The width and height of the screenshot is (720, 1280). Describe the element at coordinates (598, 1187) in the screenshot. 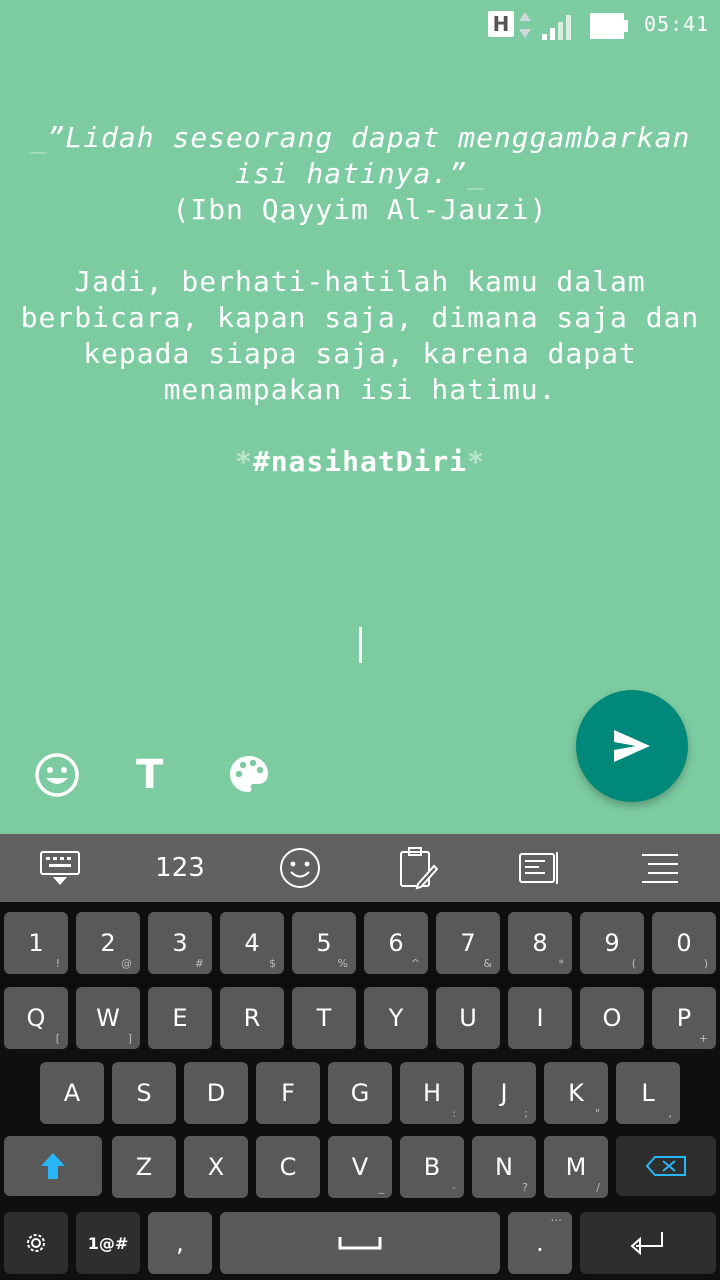

I see `key-secondary-label: /` at that location.